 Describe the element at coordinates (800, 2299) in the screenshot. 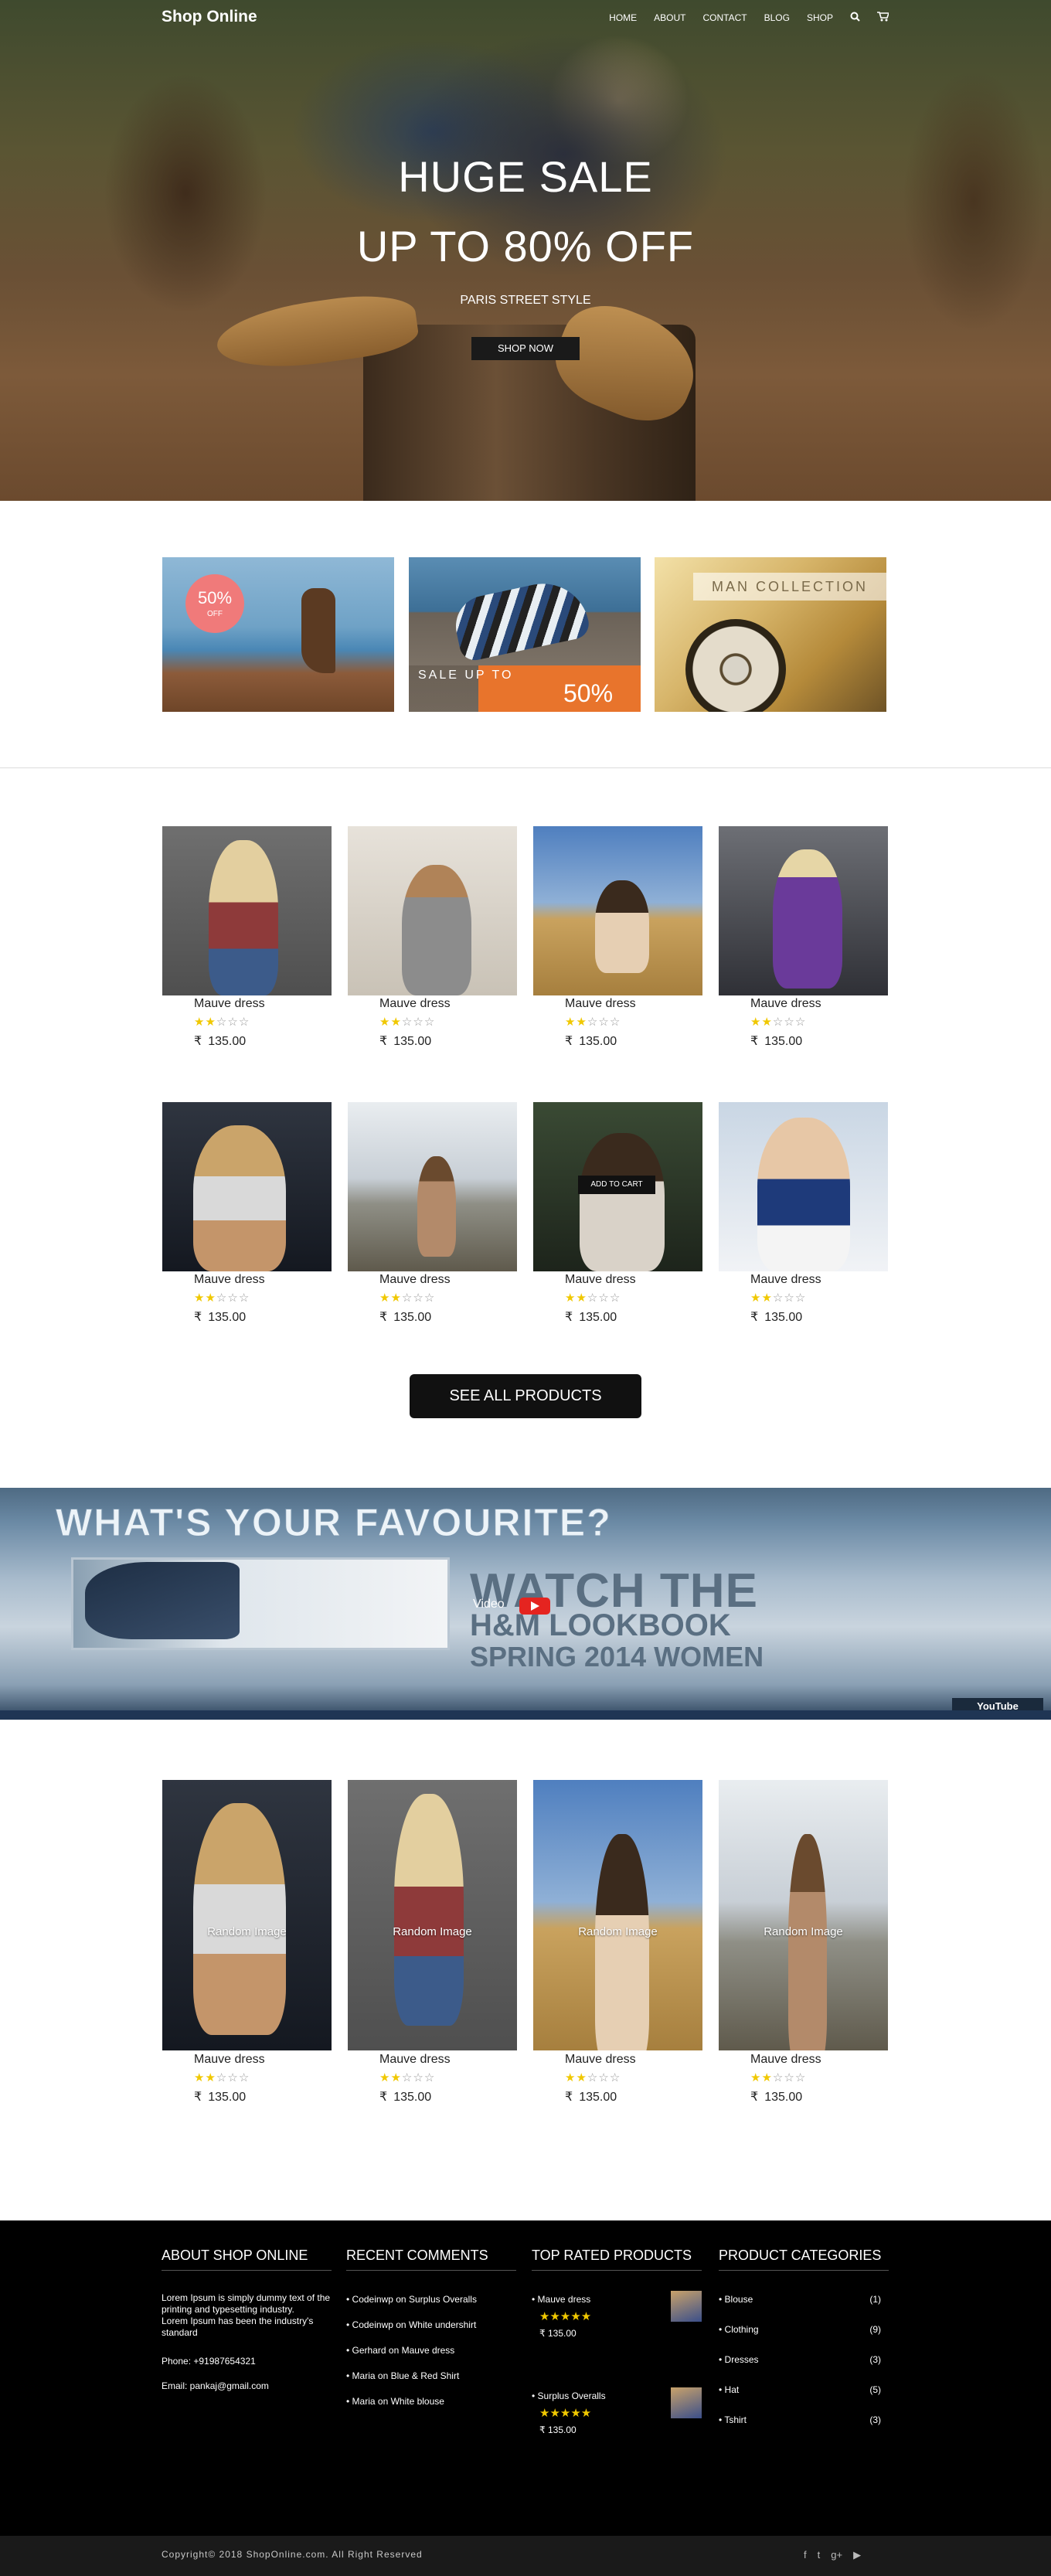

I see `category-item: • Blouse (1)` at that location.